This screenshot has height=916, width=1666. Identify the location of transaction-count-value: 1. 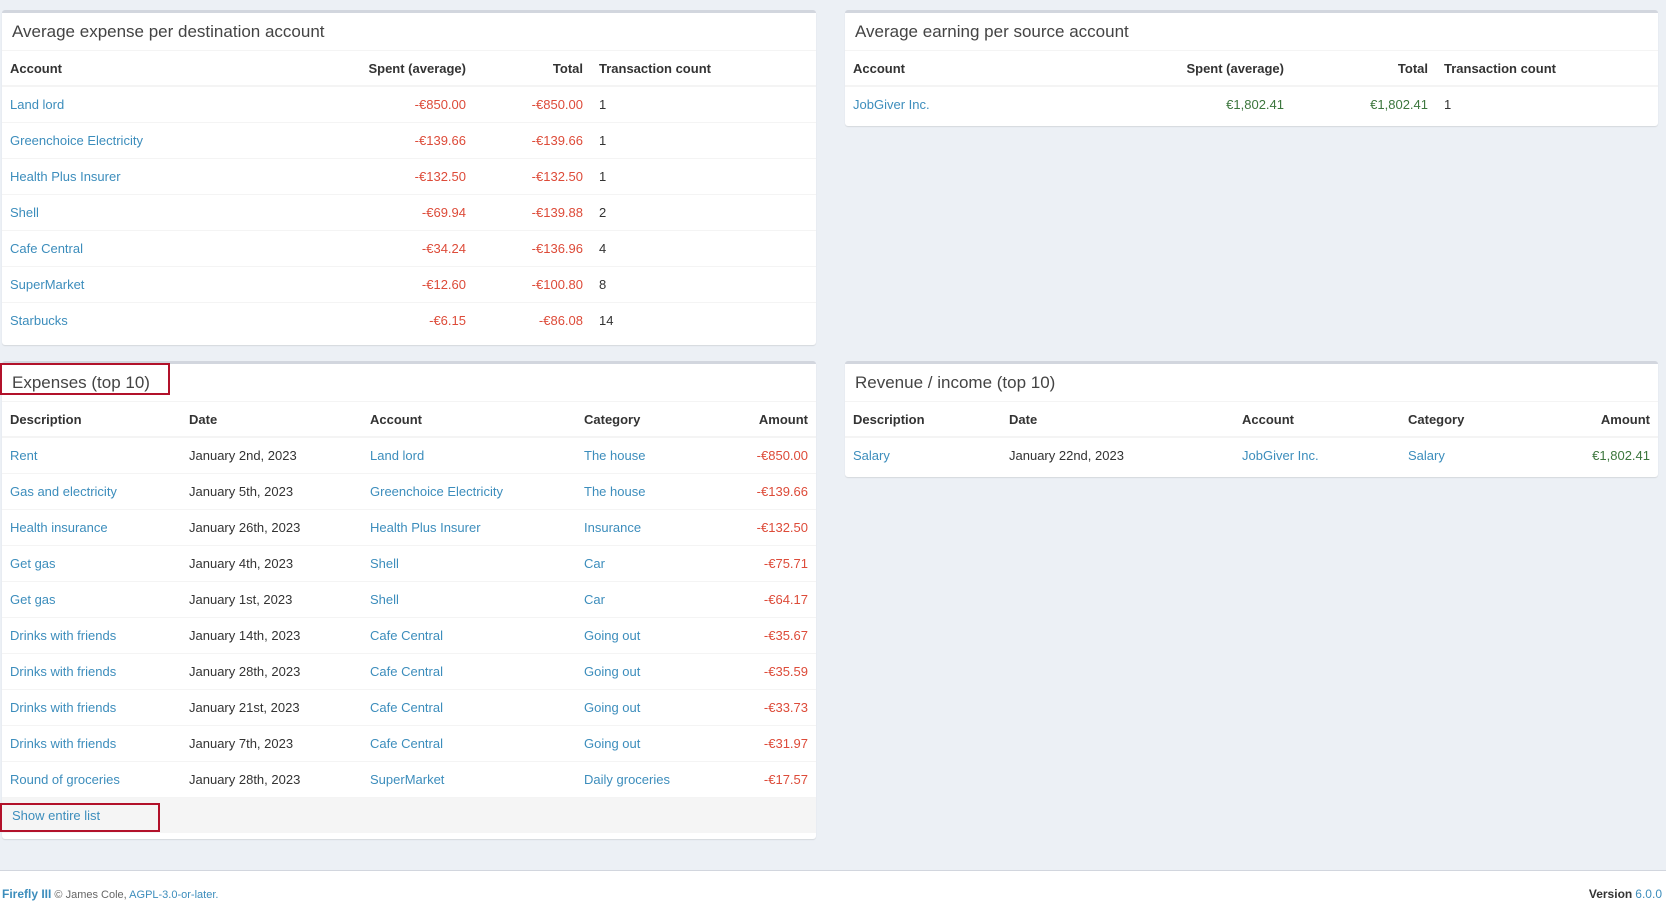
(1448, 104).